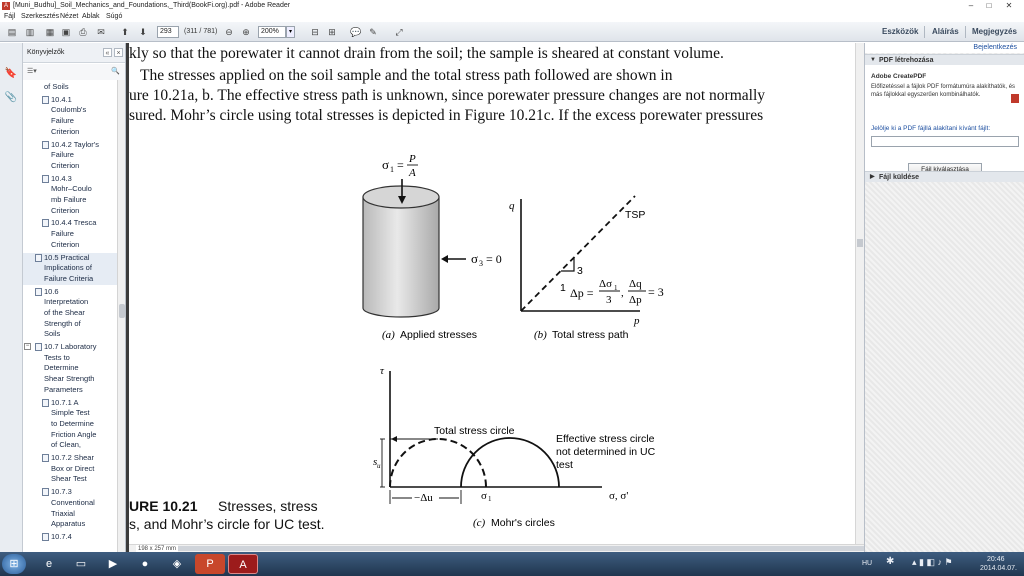  I want to click on bookmark-label: Shear Strength, so click(69, 379).